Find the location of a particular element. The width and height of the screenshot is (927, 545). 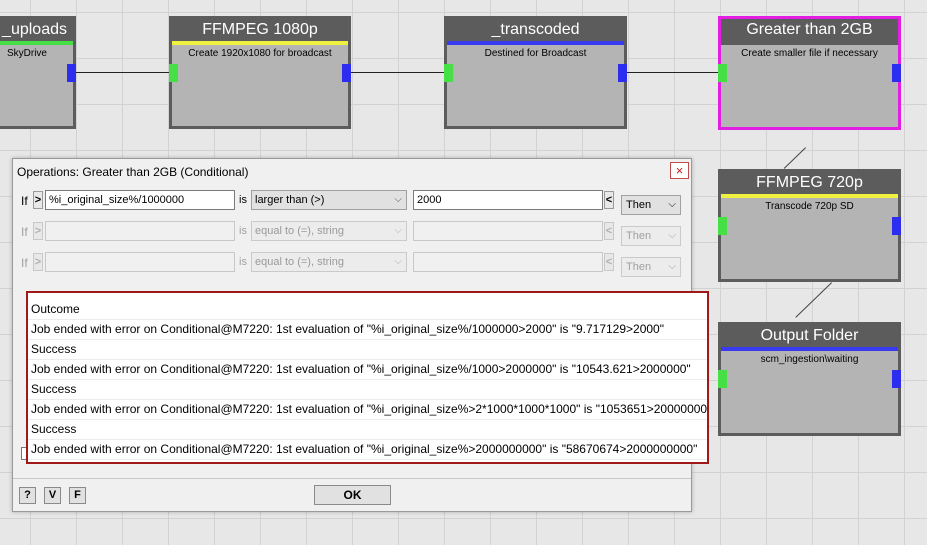

workflow-node-ffmpeg-720p: FFMPEG 720p Transcode 720p SD is located at coordinates (809, 225).